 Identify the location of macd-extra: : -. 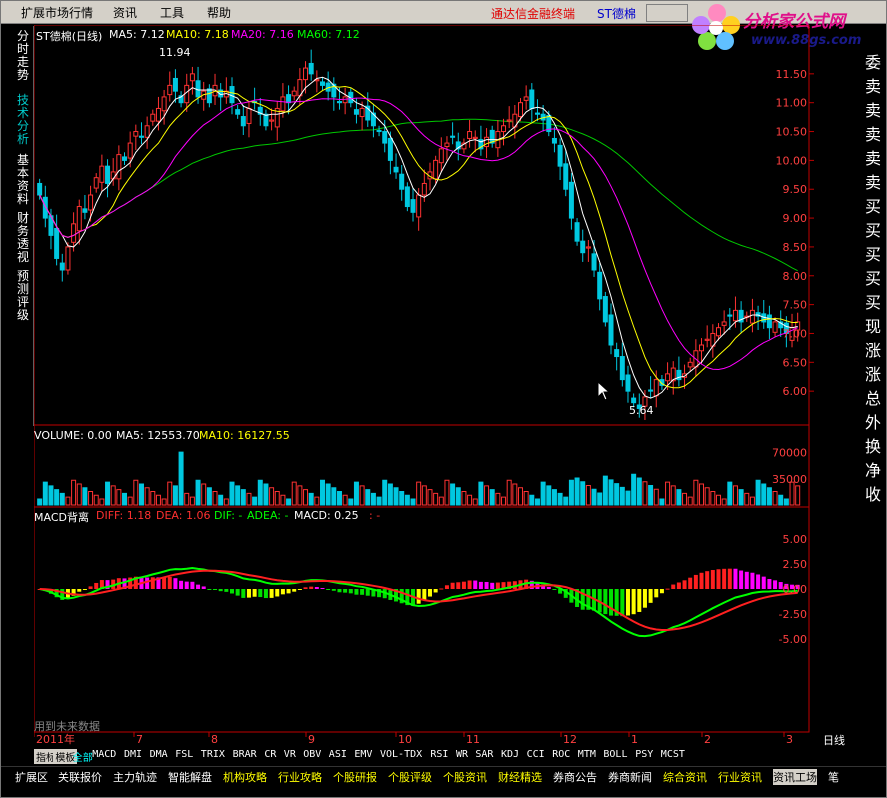
(375, 515).